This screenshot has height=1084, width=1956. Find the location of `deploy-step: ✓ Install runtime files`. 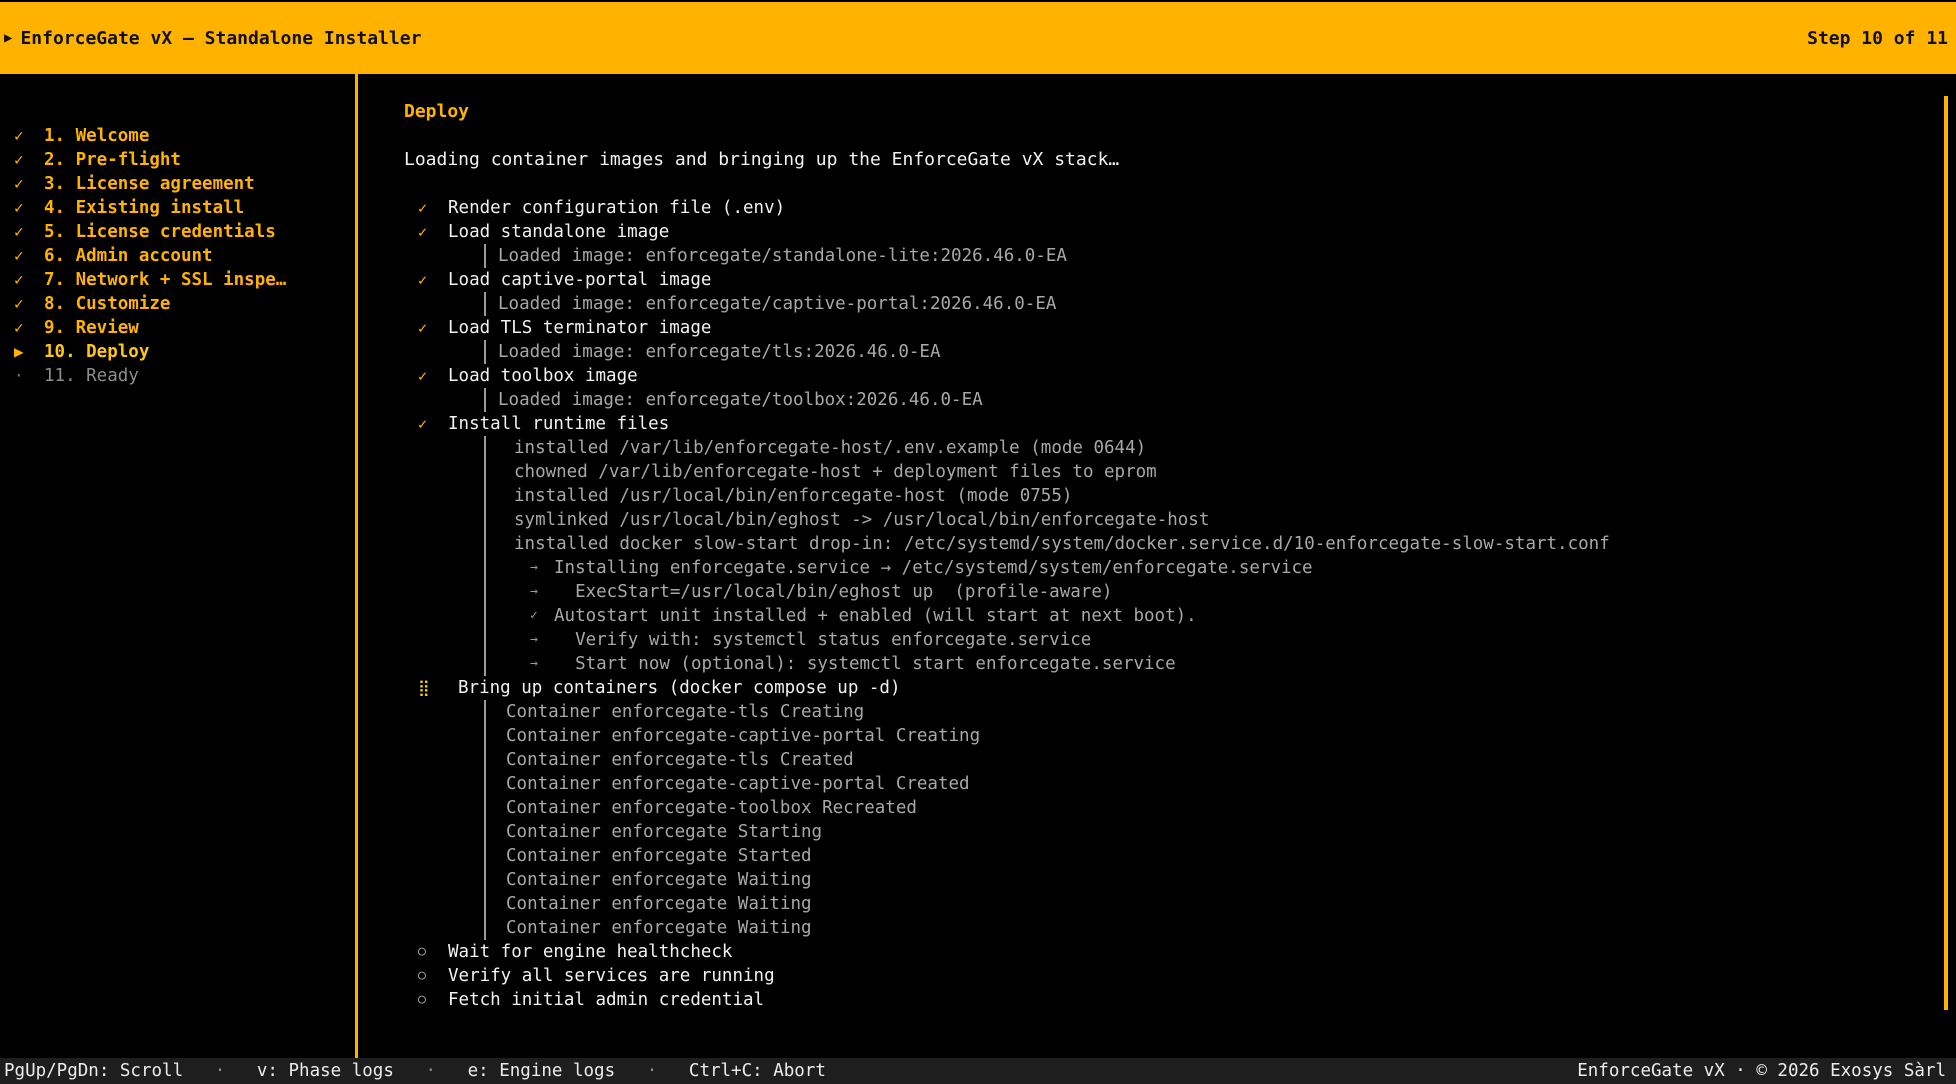

deploy-step: ✓ Install runtime files is located at coordinates (1168, 424).